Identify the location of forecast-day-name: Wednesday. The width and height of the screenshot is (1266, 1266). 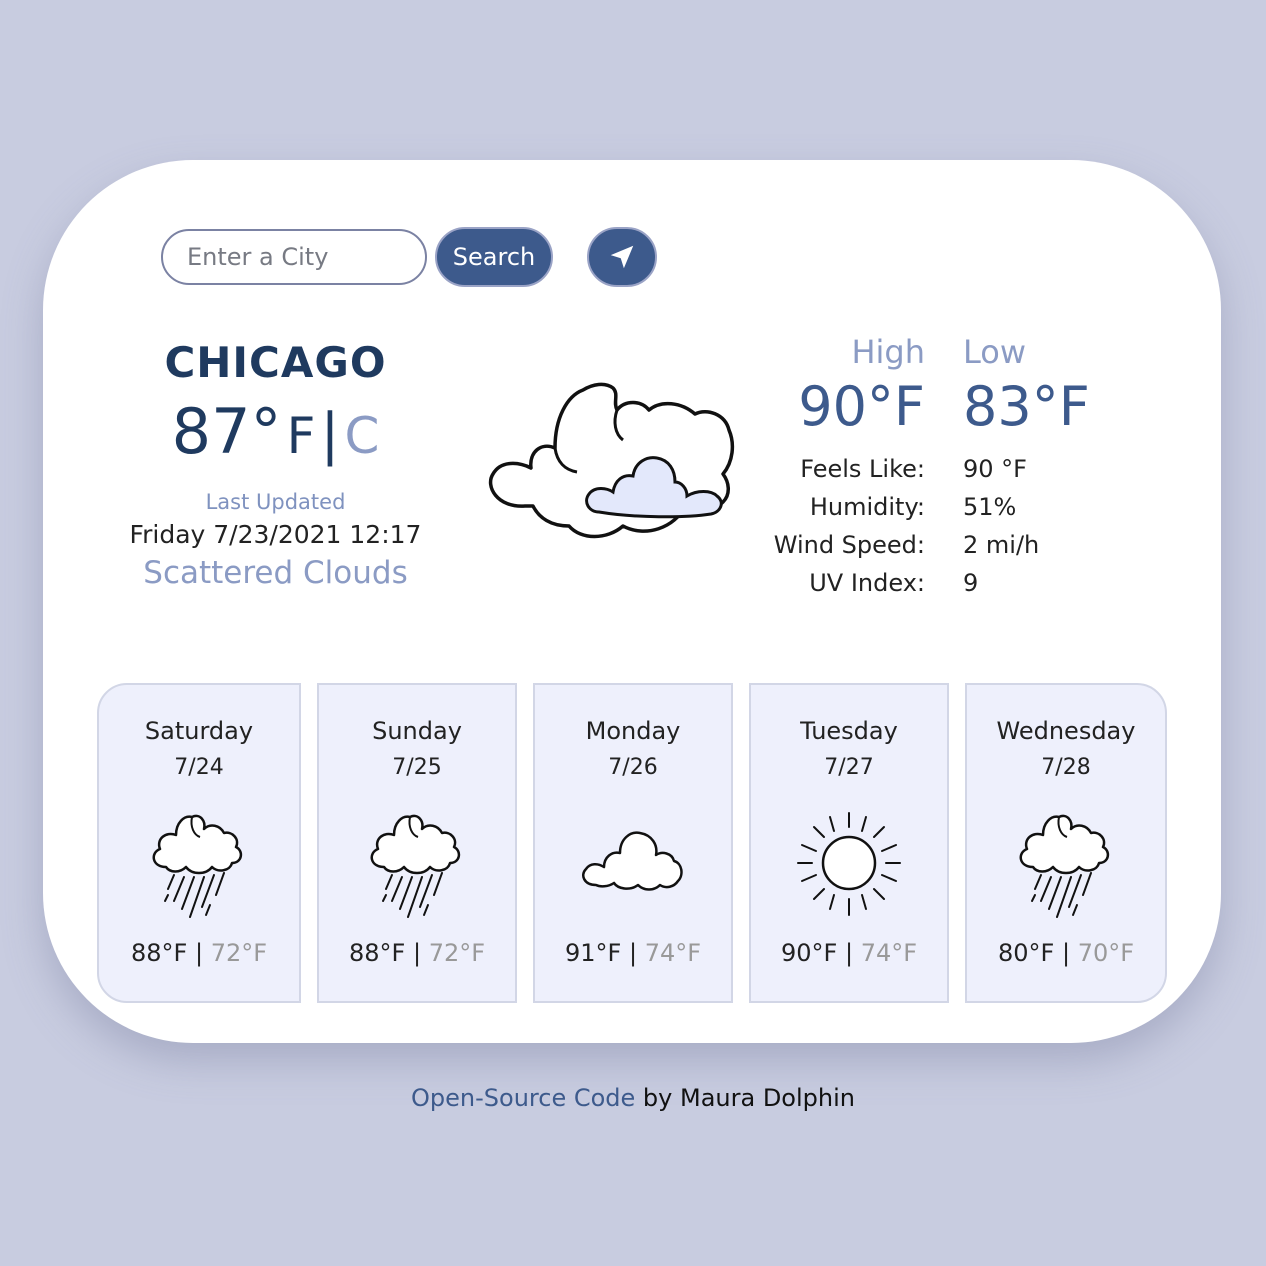
(1066, 731).